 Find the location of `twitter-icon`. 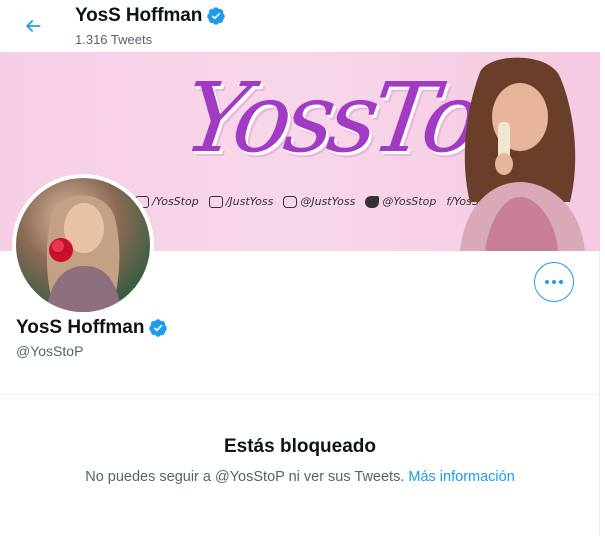

twitter-icon is located at coordinates (372, 201).